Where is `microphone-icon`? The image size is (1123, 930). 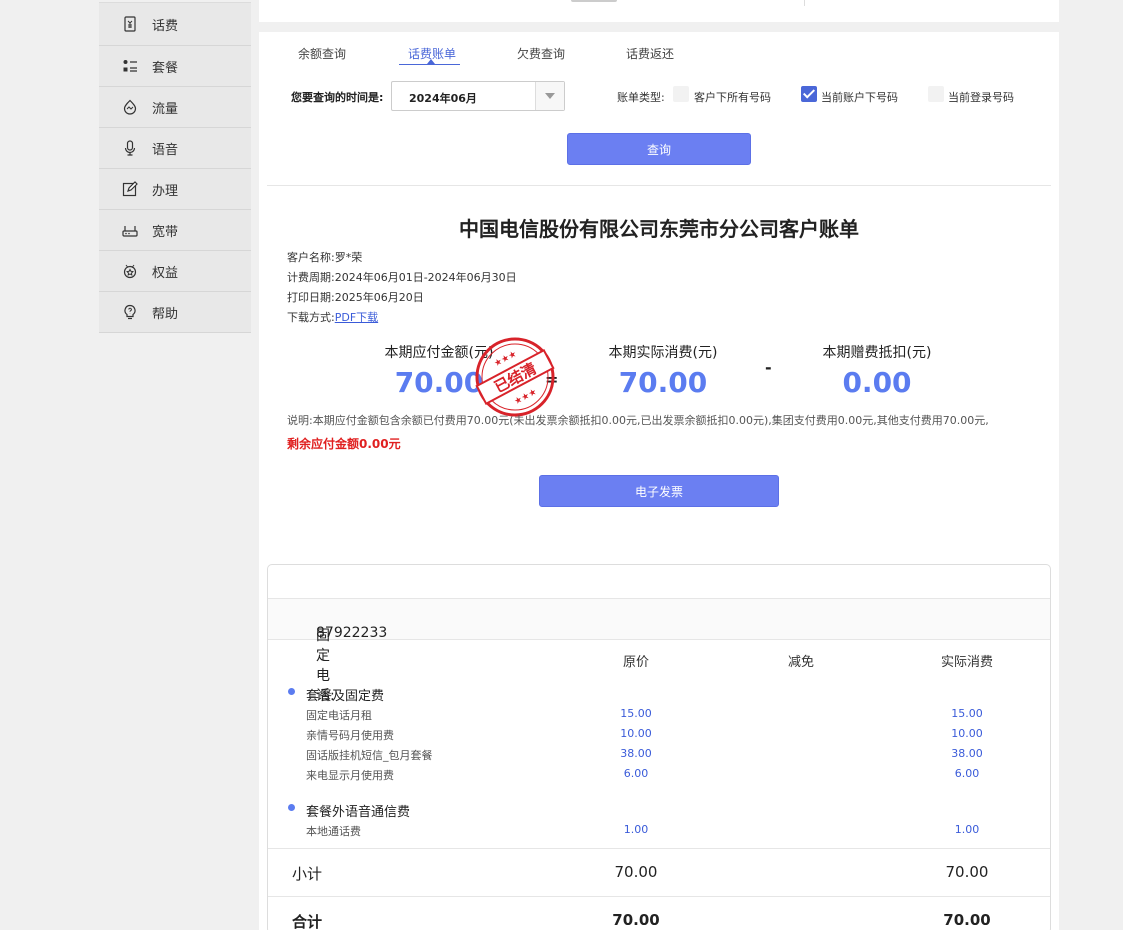
microphone-icon is located at coordinates (130, 148).